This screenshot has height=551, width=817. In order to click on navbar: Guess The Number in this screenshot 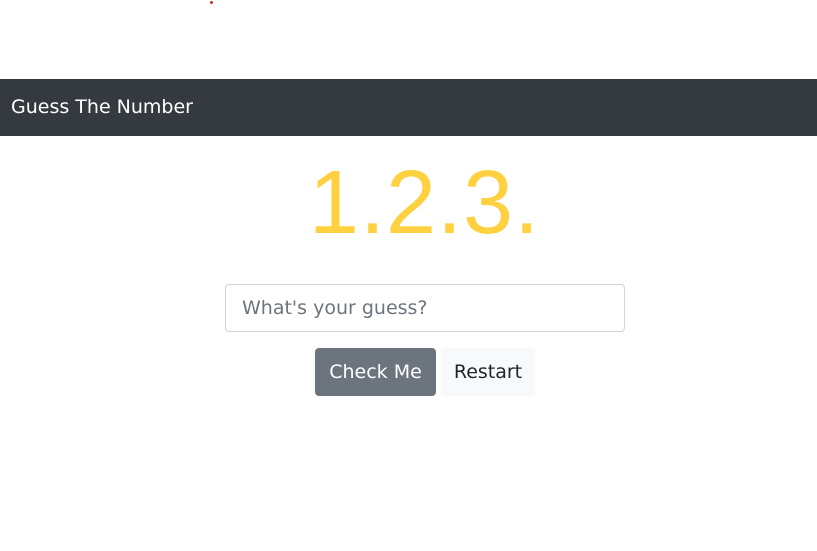, I will do `click(408, 107)`.